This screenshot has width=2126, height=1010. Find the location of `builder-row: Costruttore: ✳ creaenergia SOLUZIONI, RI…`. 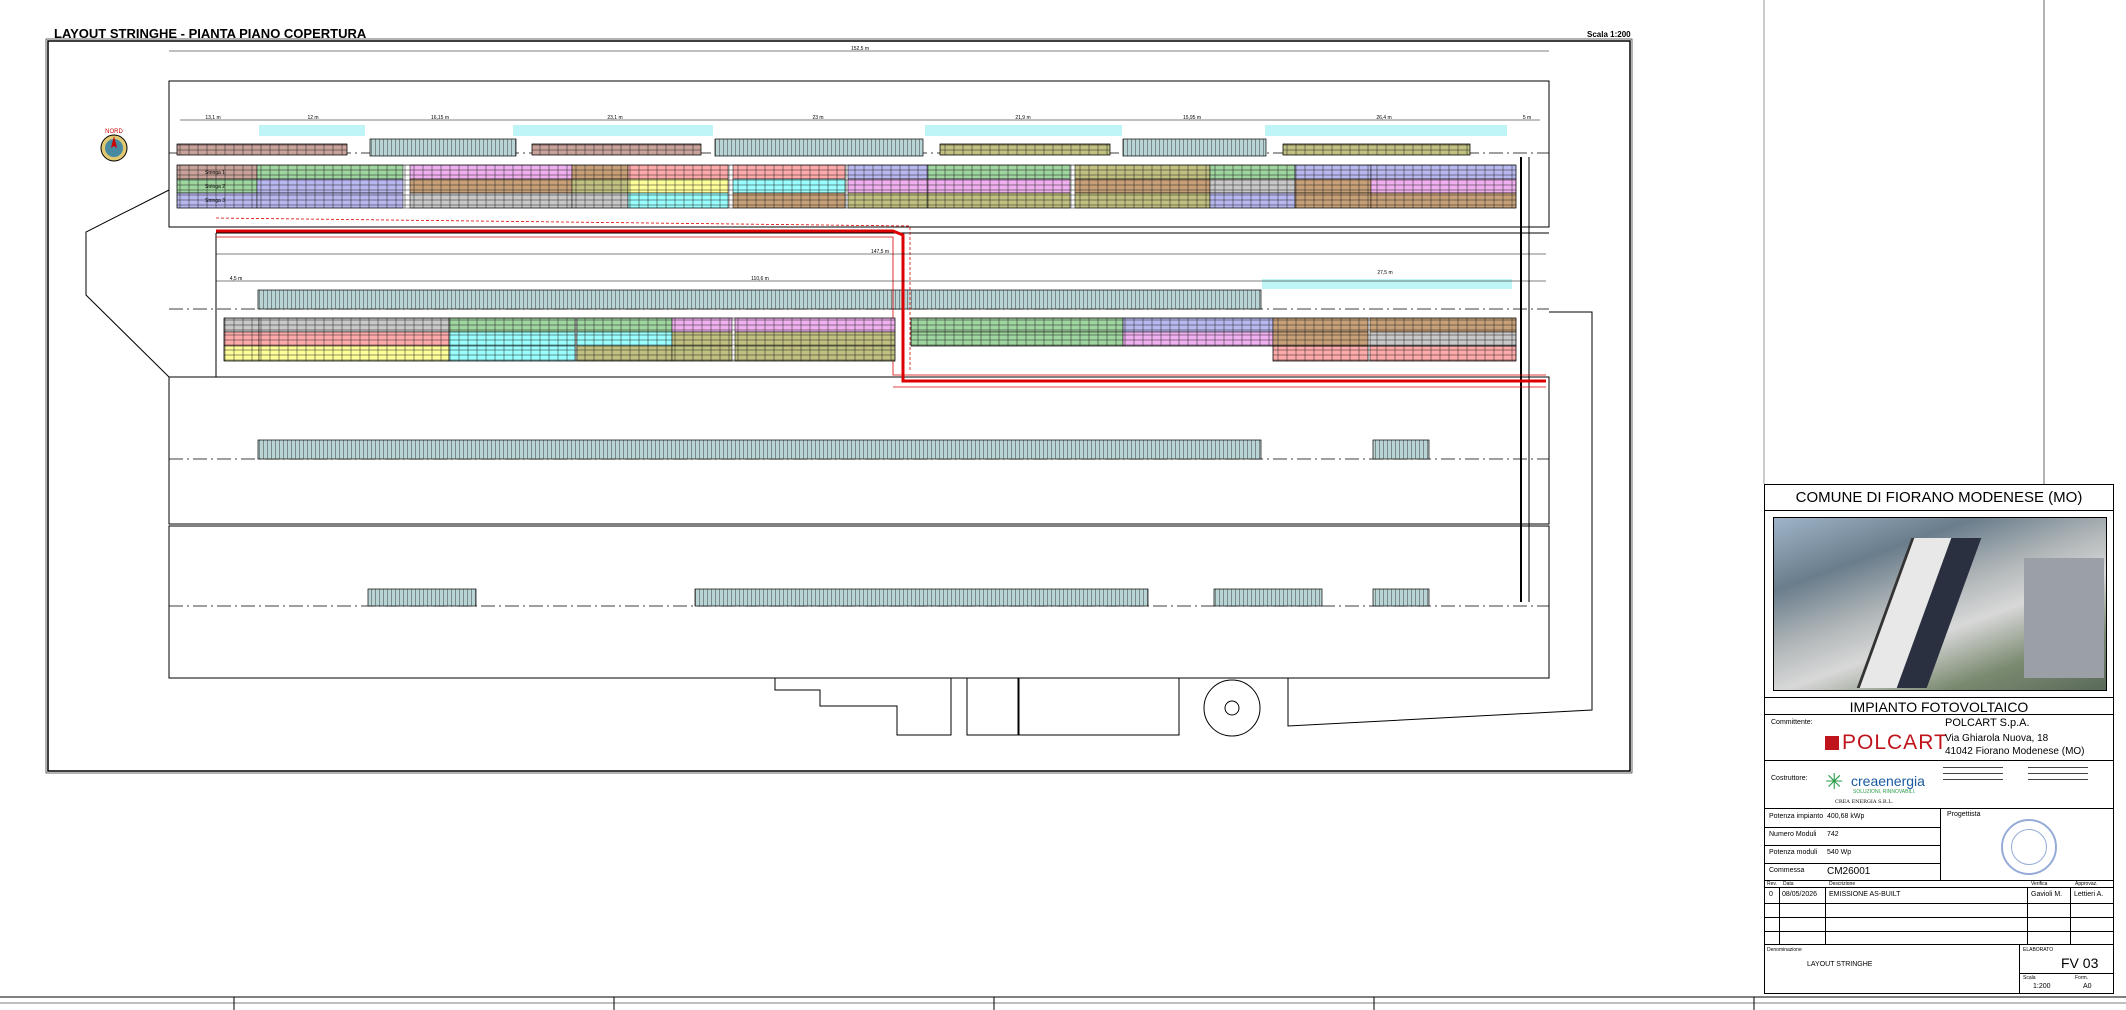

builder-row: Costruttore: ✳ creaenergia SOLUZIONI, RI… is located at coordinates (1939, 785).